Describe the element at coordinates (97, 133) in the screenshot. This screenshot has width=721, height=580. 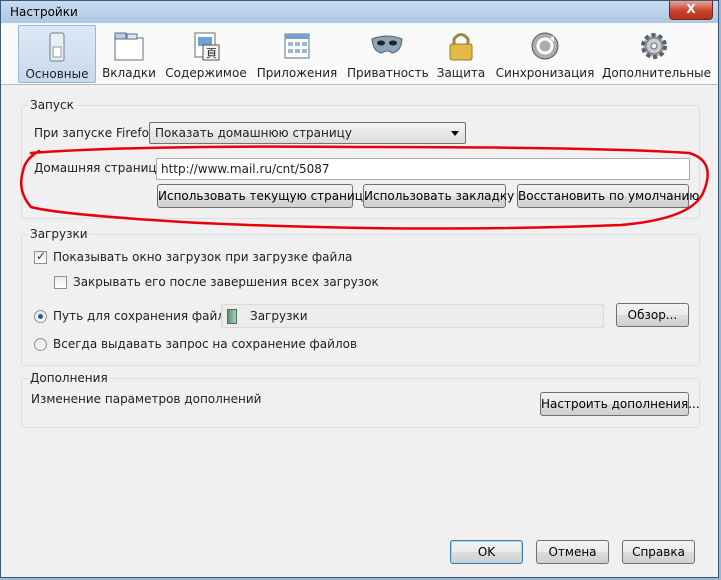
I see `on-start-label: При запуске Firefox:` at that location.